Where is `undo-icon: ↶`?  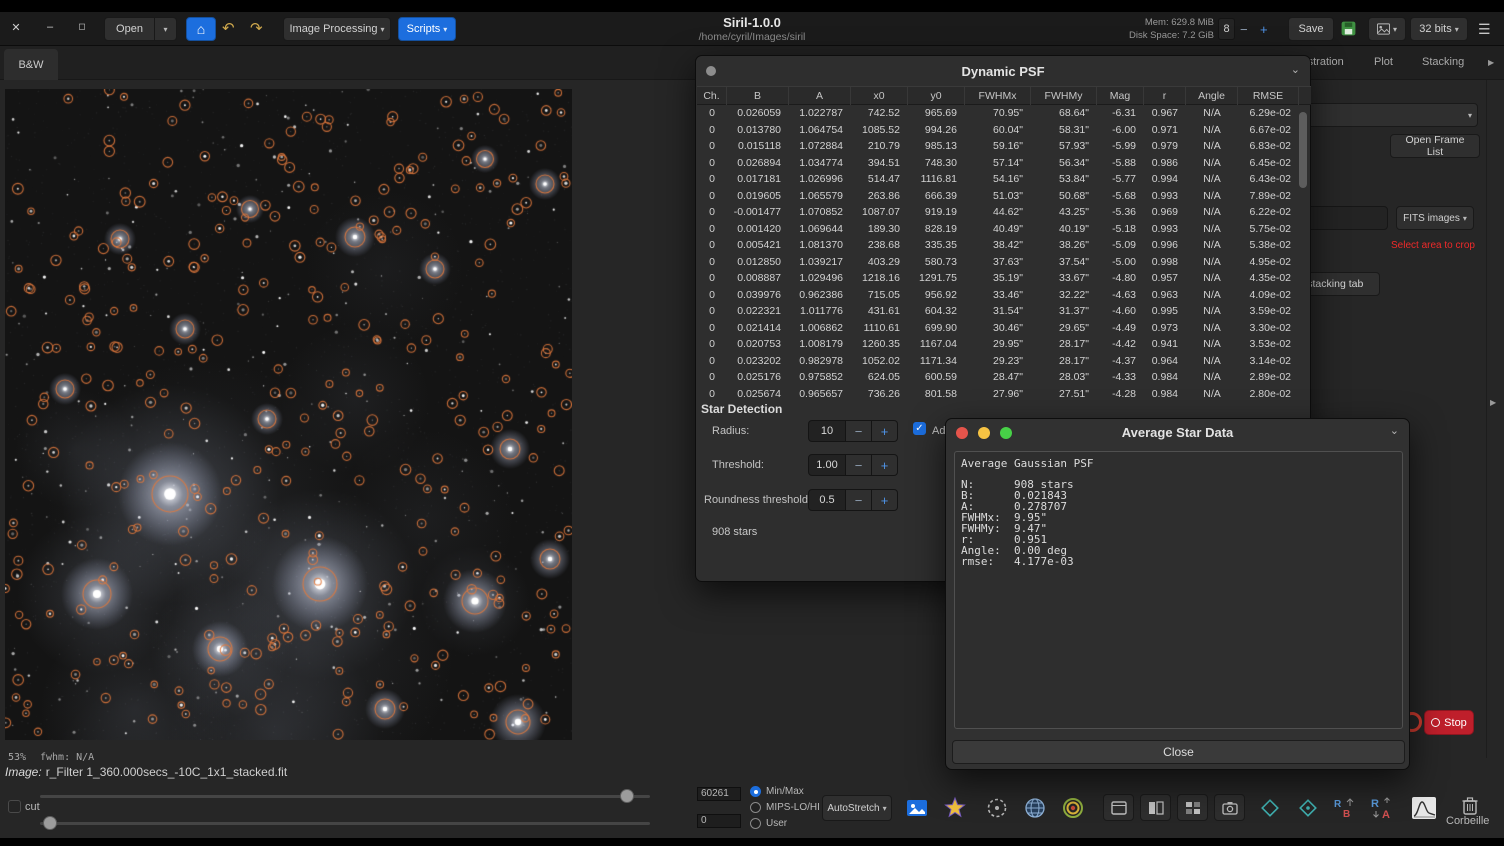
undo-icon: ↶ is located at coordinates (228, 29).